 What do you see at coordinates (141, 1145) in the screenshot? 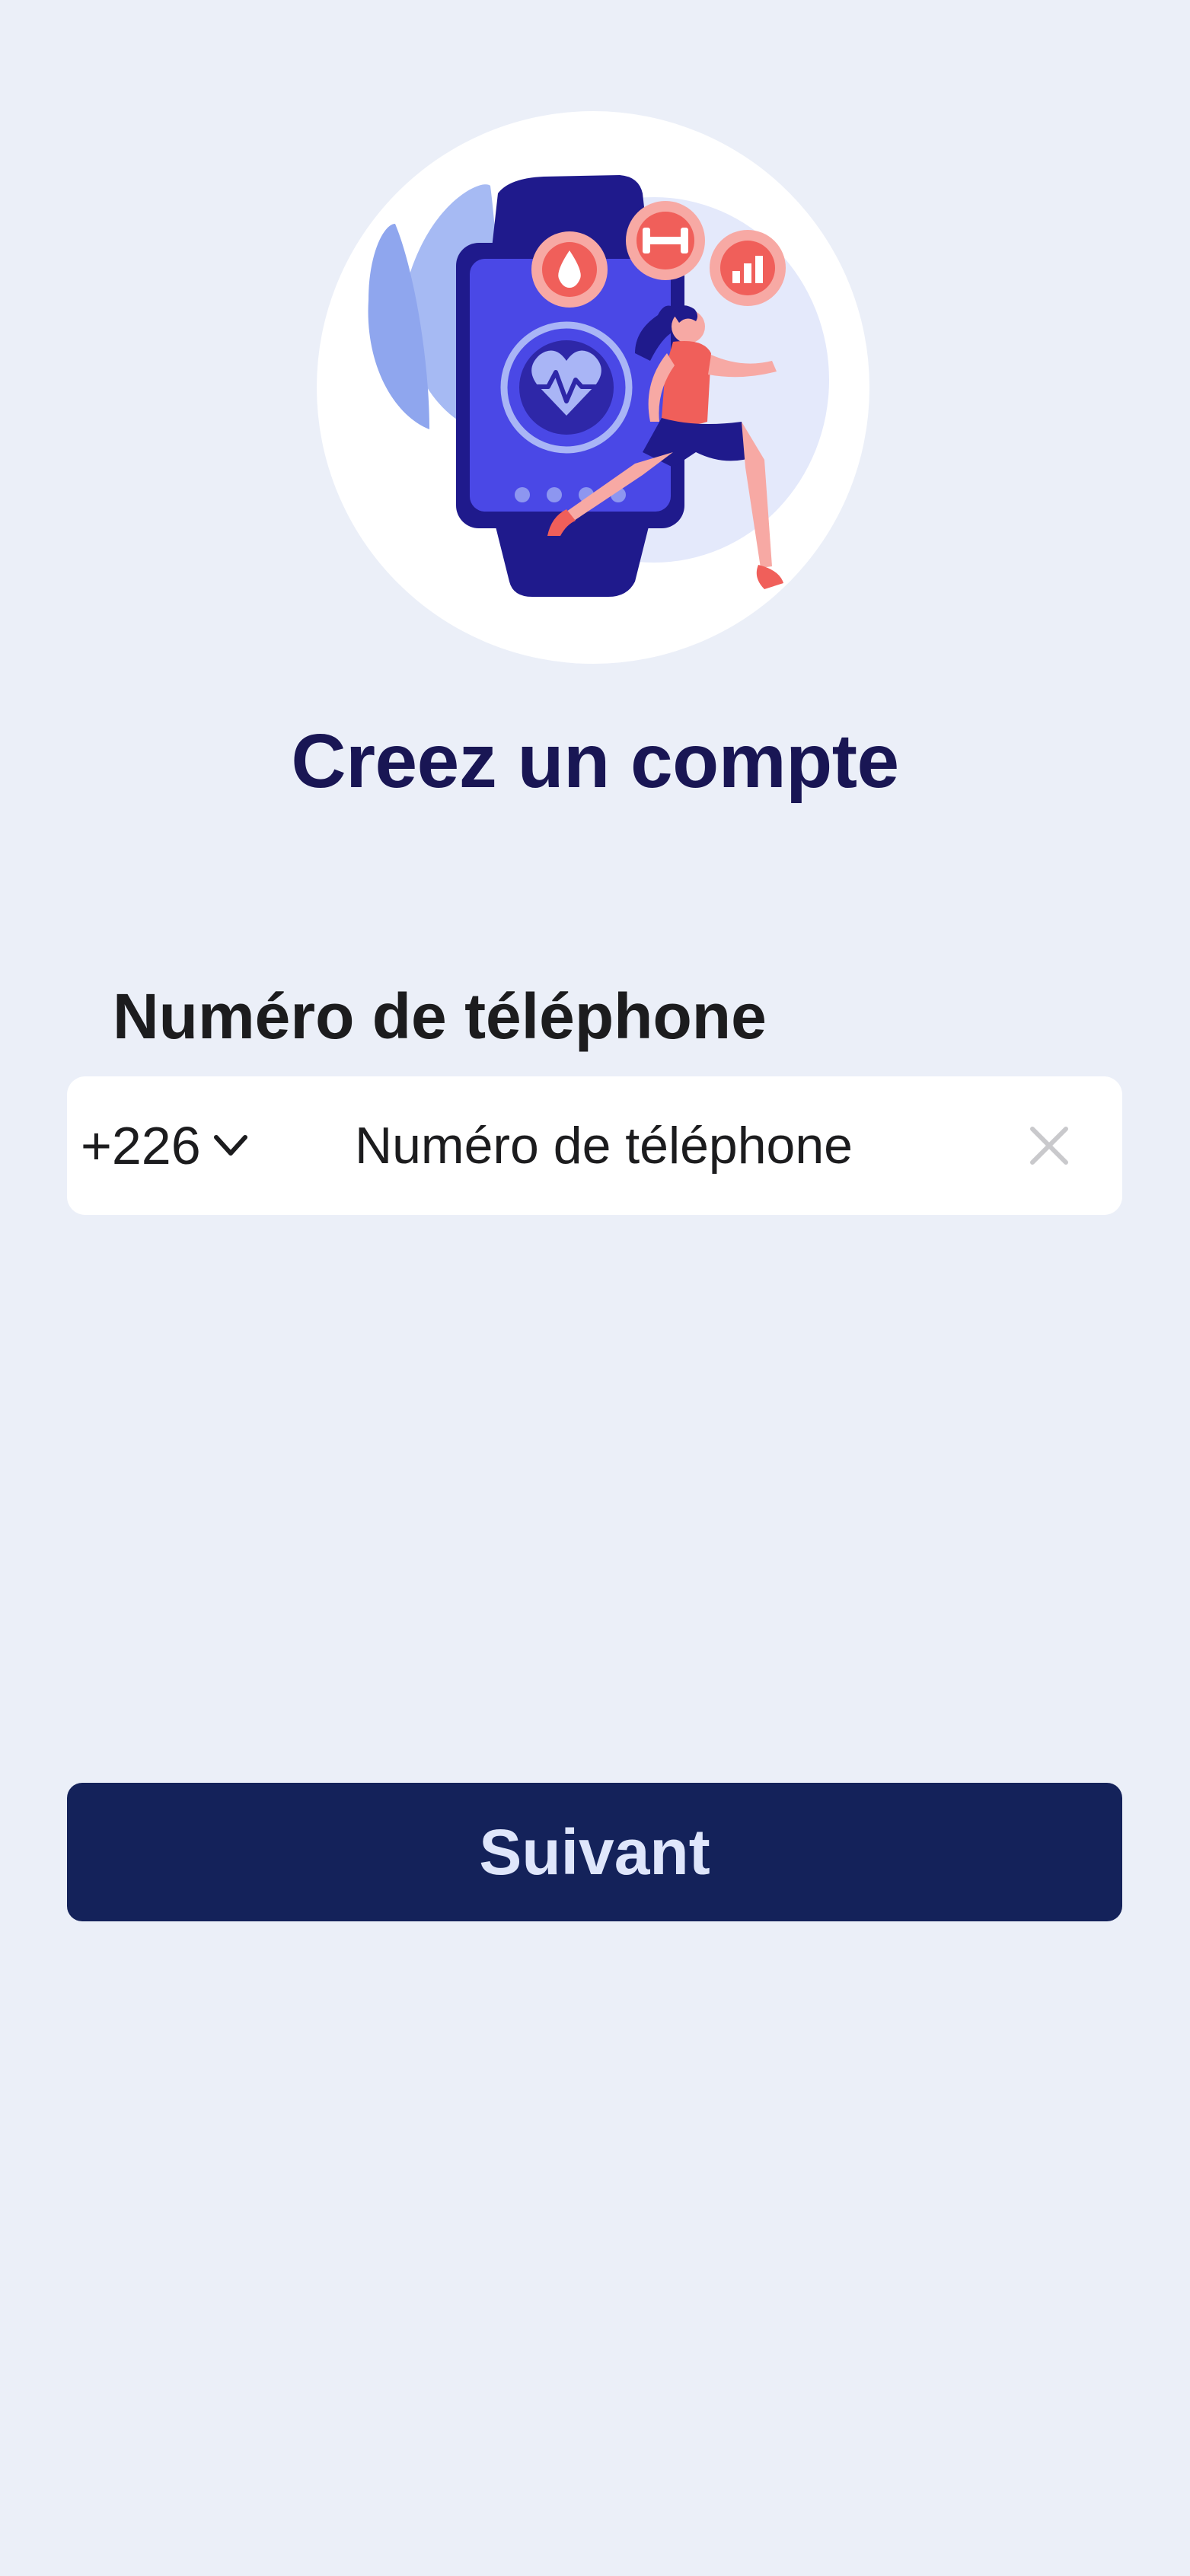
I see `country-code-value: +226` at bounding box center [141, 1145].